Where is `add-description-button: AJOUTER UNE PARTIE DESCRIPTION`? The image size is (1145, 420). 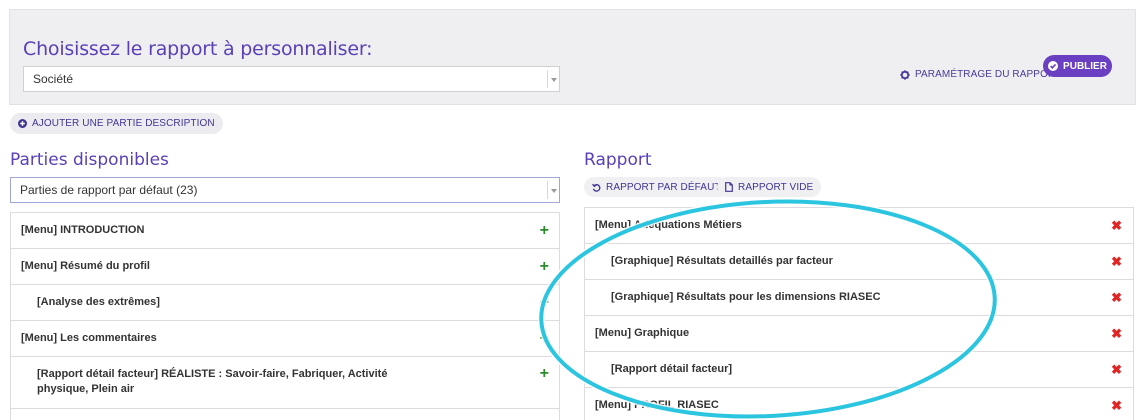 add-description-button: AJOUTER UNE PARTIE DESCRIPTION is located at coordinates (116, 123).